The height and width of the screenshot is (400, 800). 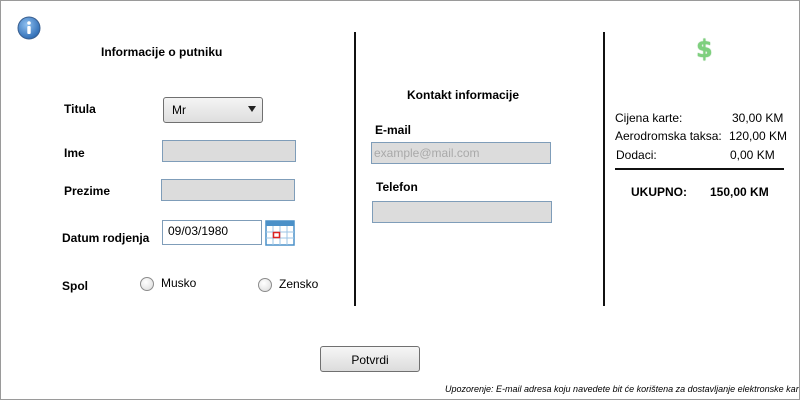 I want to click on gender-radio-male, so click(x=147, y=284).